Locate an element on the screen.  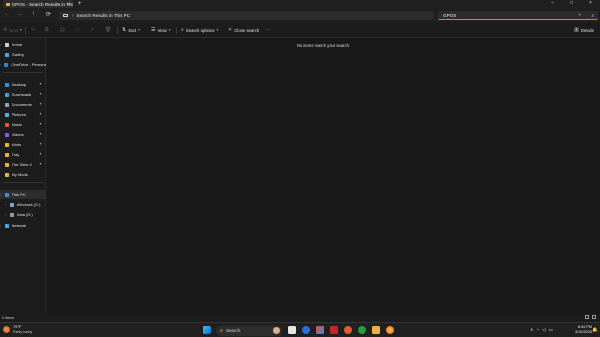
sidebar-item-this-pc: › This PC is located at coordinates (23, 194).